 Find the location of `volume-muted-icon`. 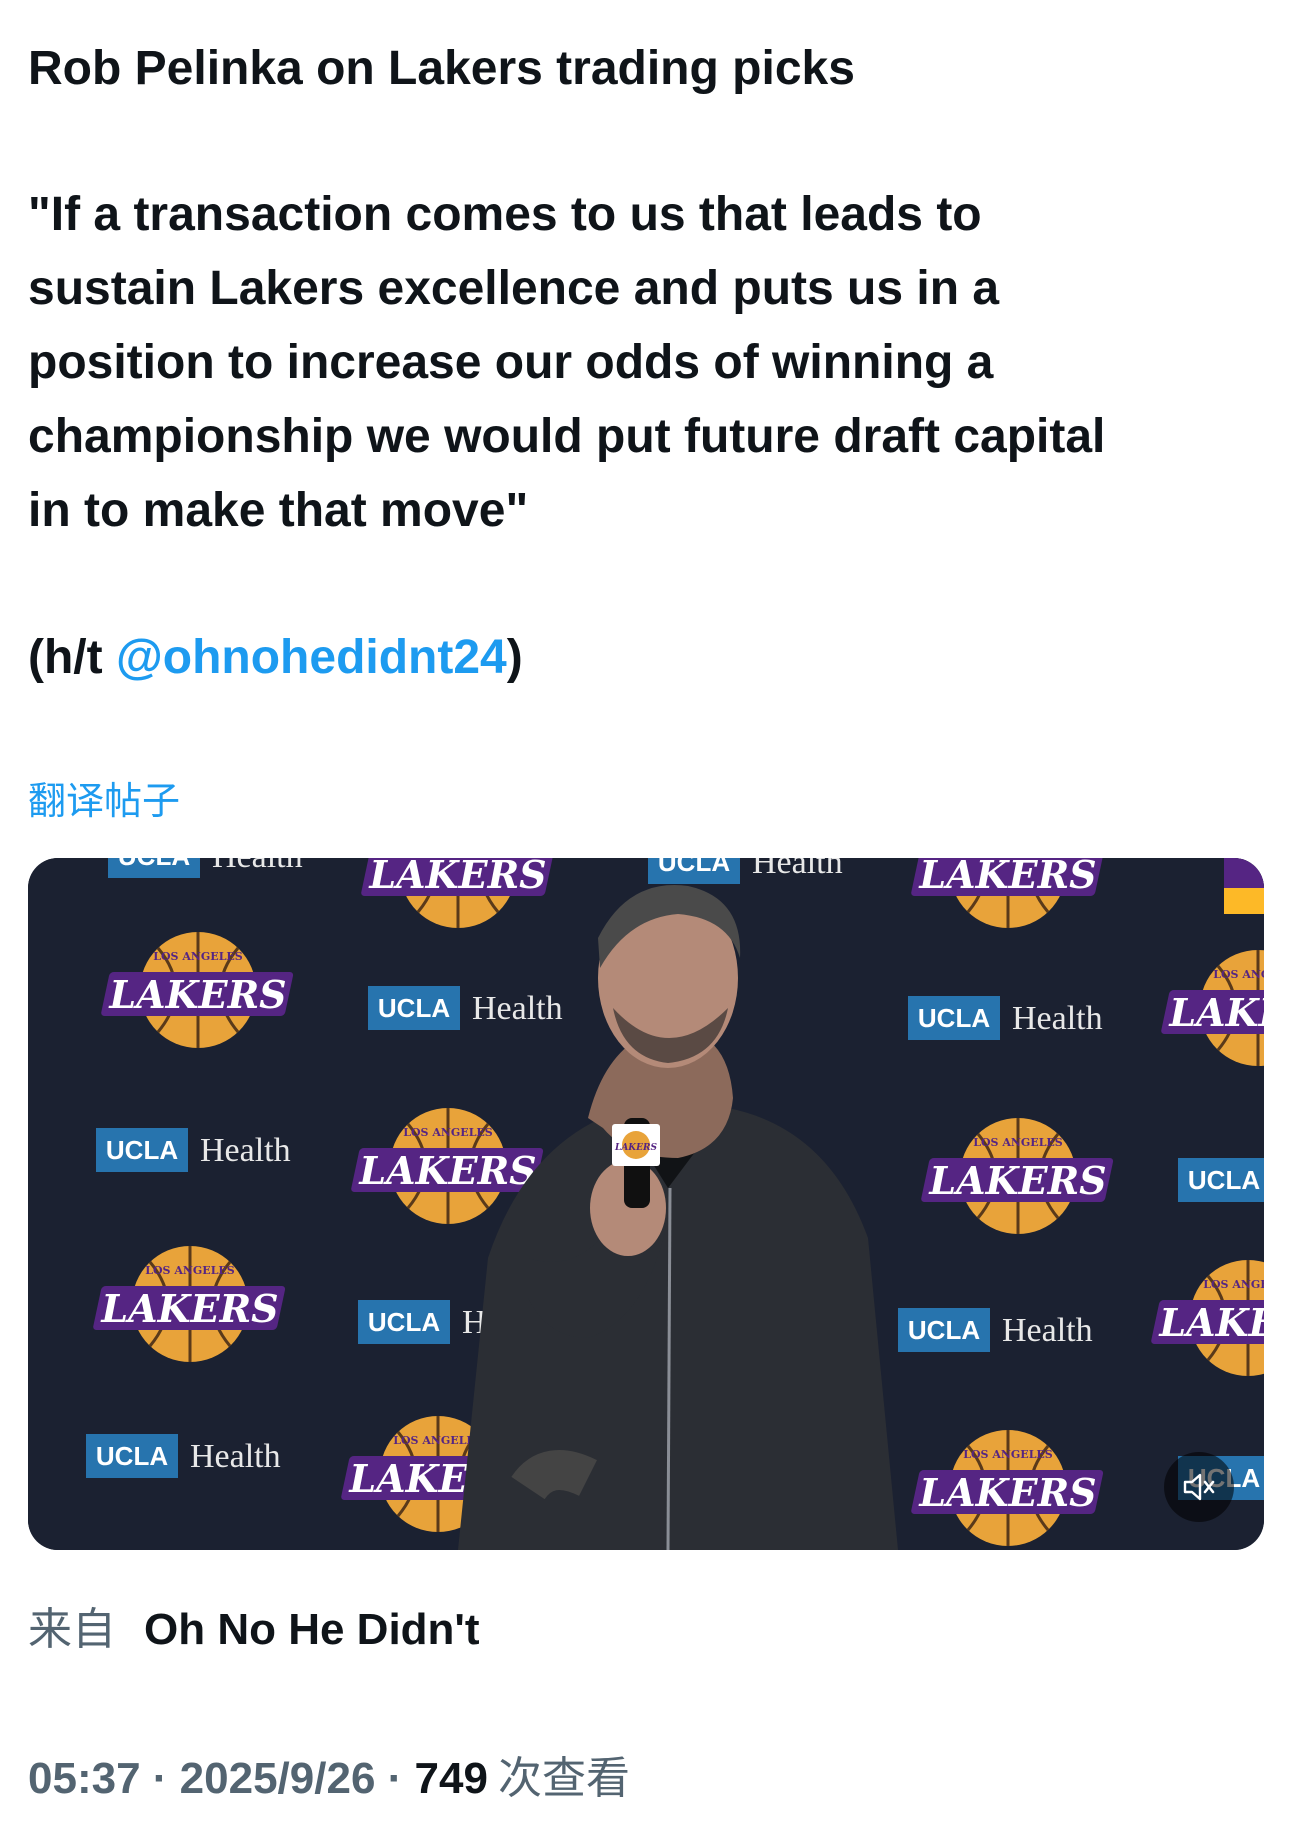

volume-muted-icon is located at coordinates (1199, 1487).